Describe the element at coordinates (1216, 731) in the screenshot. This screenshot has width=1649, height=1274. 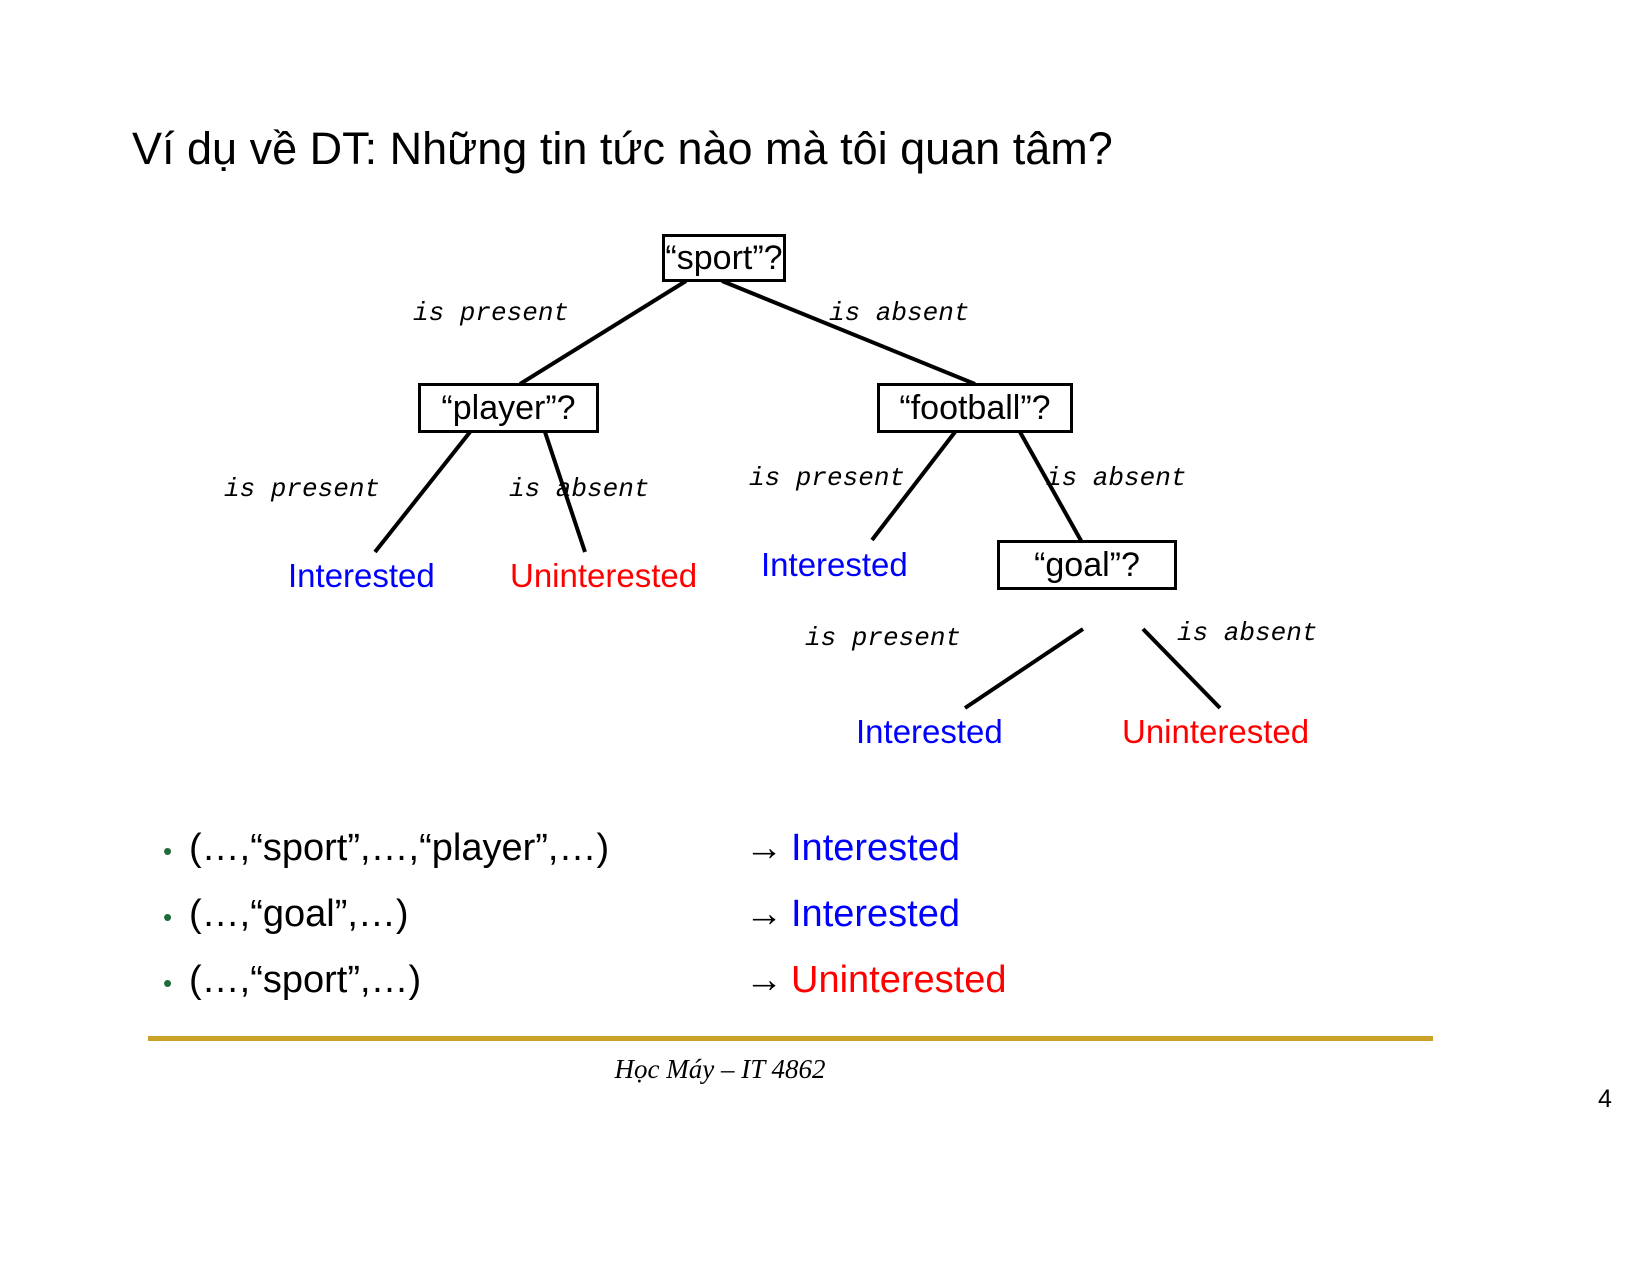
I see `tree-leaf-goal-absent: Uninterested` at that location.